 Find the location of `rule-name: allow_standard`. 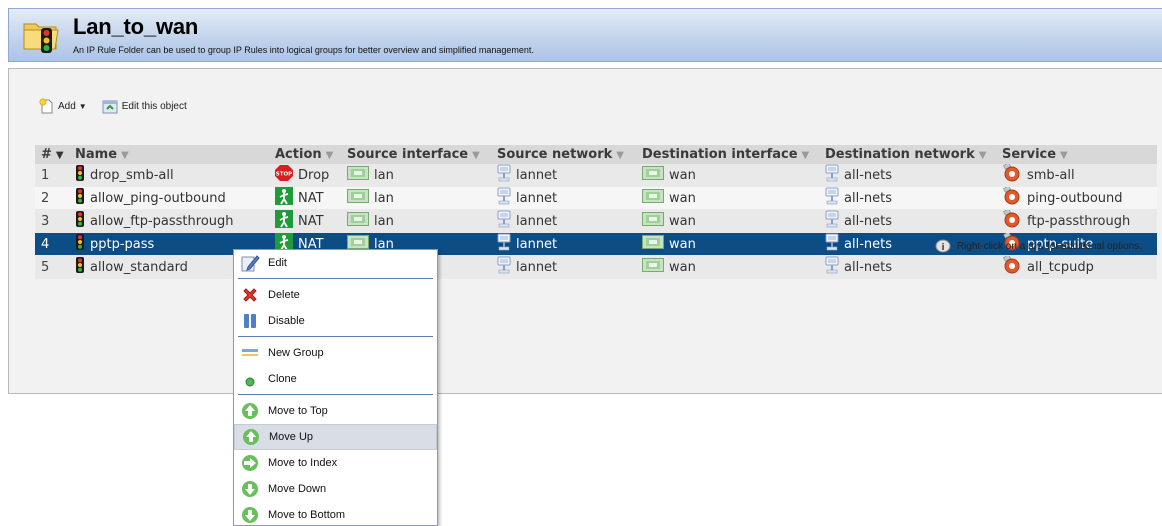

rule-name: allow_standard is located at coordinates (139, 267).